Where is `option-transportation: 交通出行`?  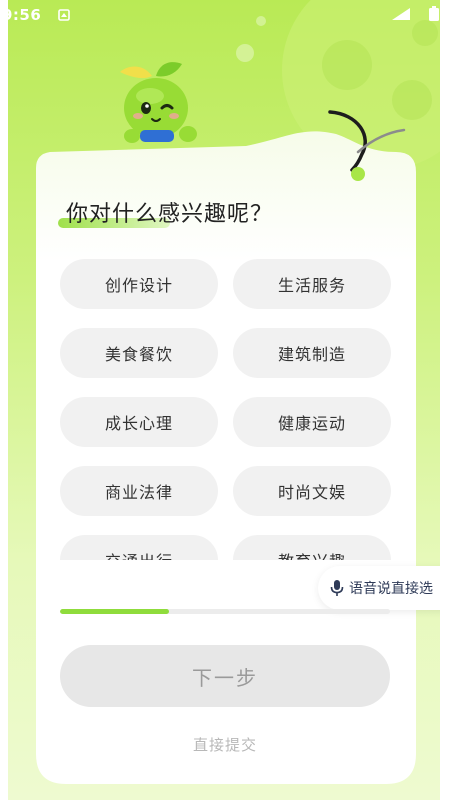
option-transportation: 交通出行 is located at coordinates (139, 547).